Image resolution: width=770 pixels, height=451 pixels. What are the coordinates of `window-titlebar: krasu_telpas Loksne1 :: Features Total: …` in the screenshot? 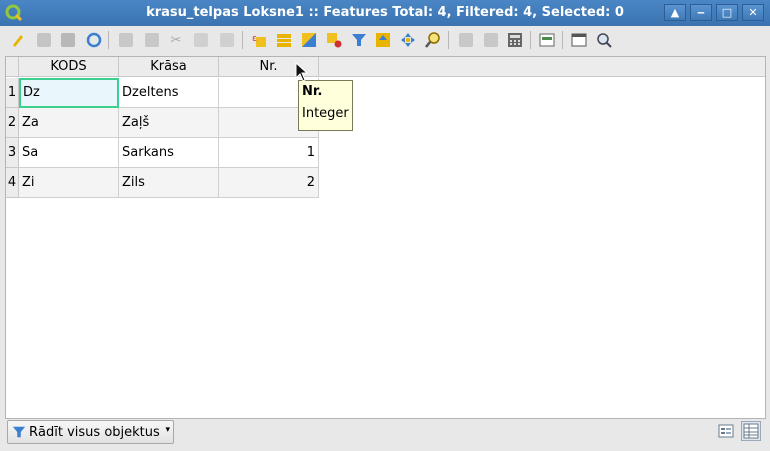 It's located at (385, 13).